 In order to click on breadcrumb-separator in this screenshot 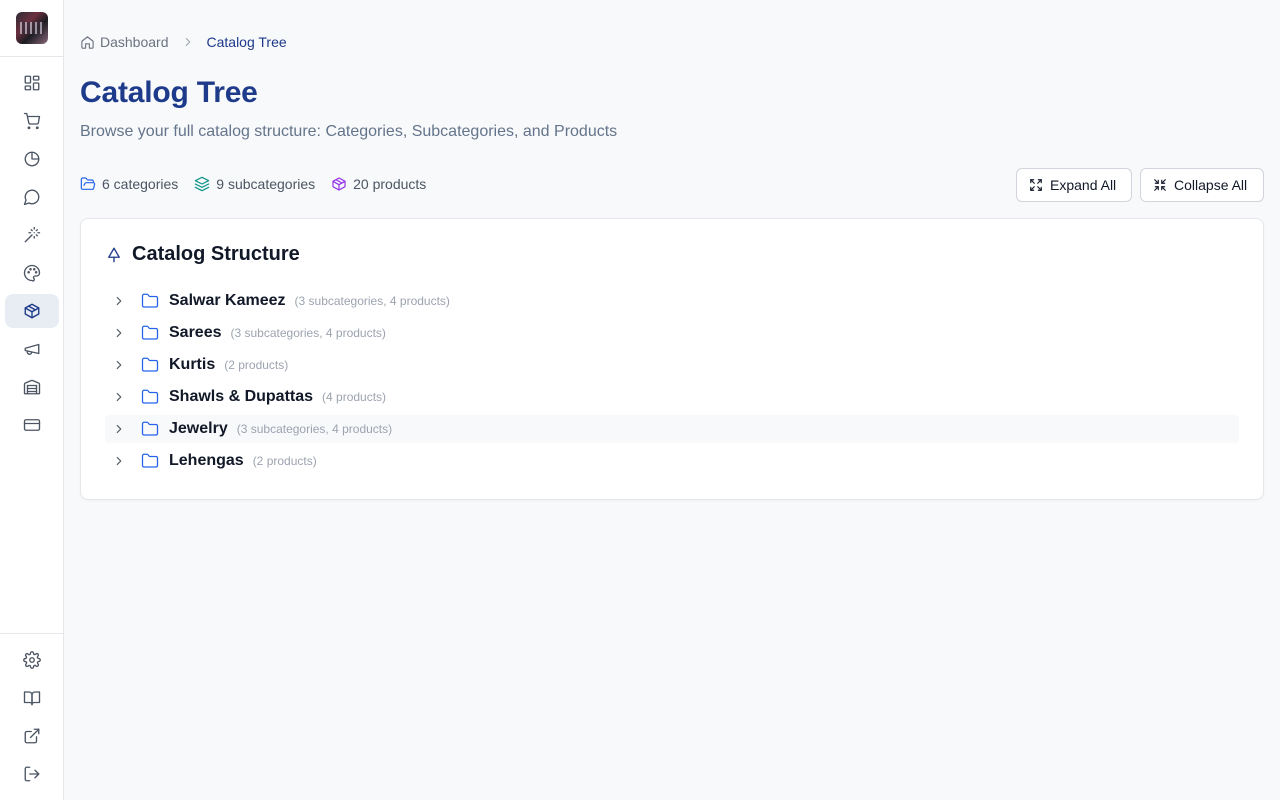, I will do `click(188, 42)`.